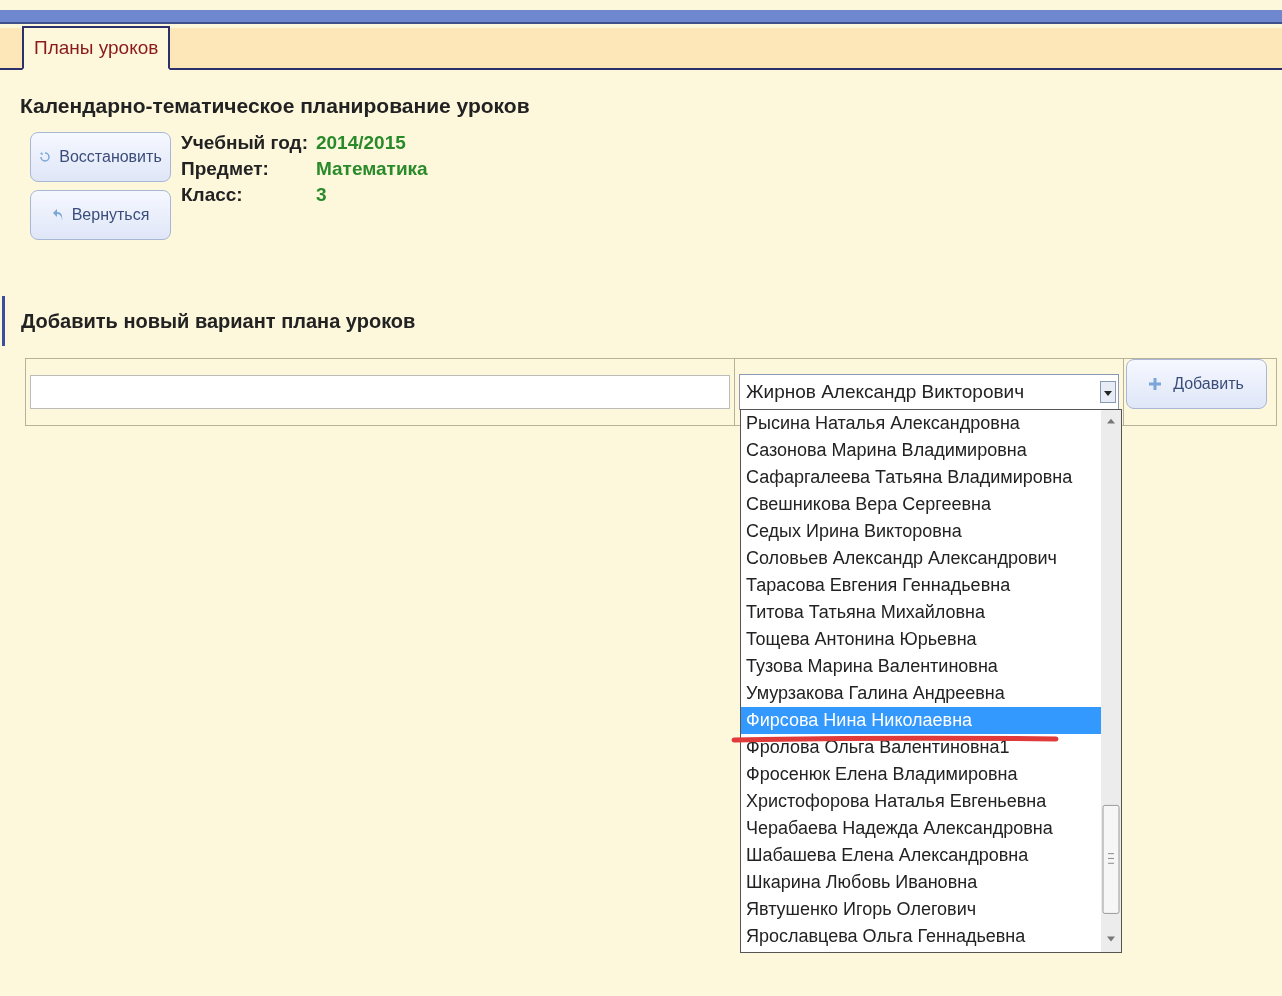  I want to click on info-label: Класс:, so click(212, 195).